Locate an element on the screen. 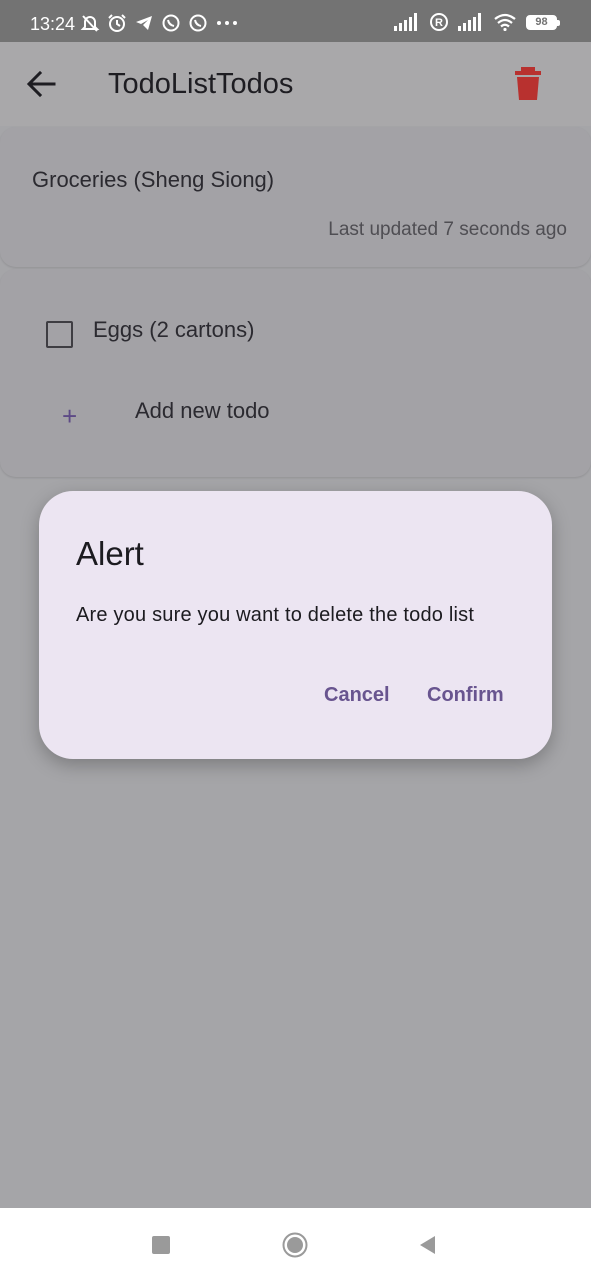 Image resolution: width=591 pixels, height=1280 pixels. status-bar: 13:24 R 98 is located at coordinates (295, 21).